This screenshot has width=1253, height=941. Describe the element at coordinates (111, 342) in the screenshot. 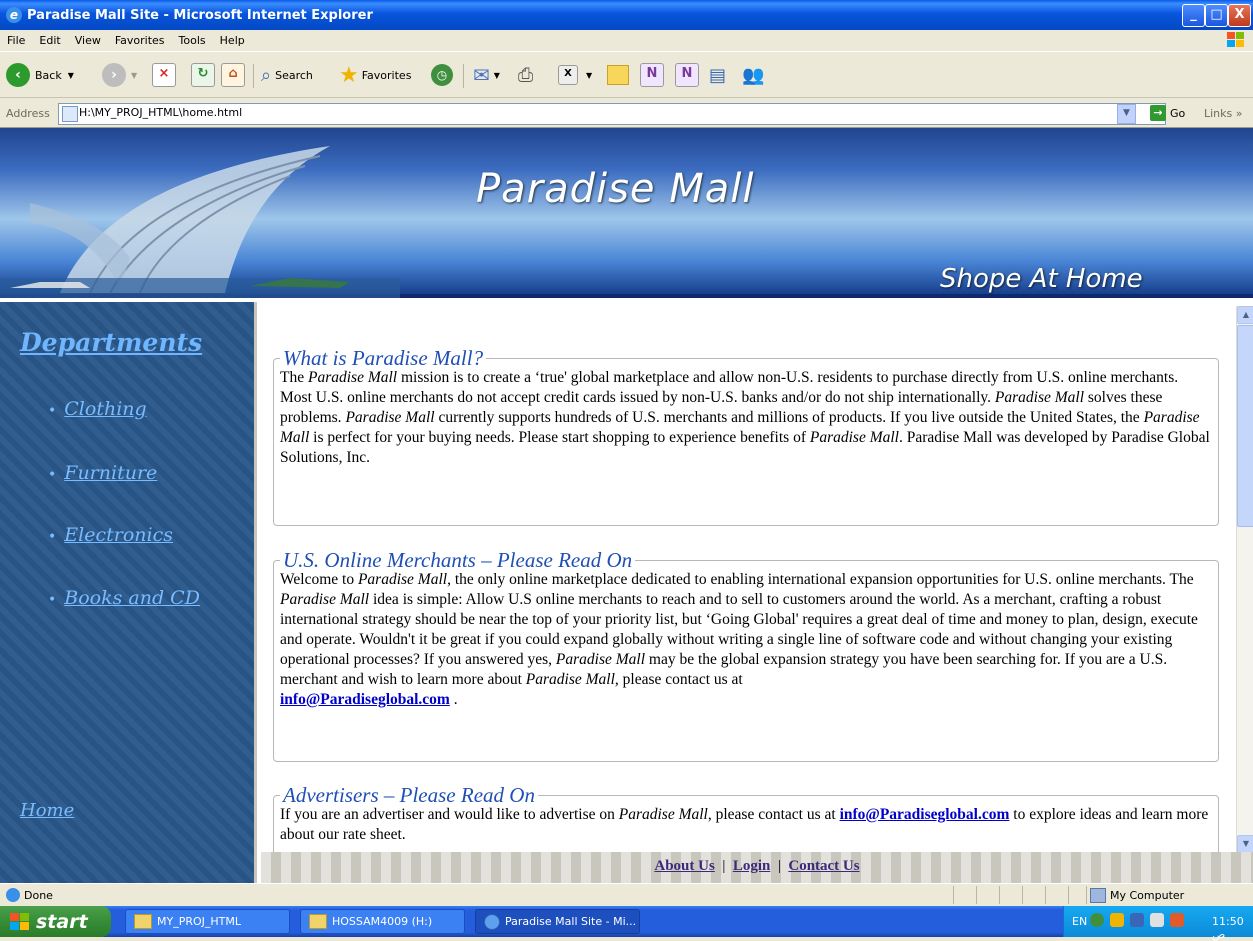

I see `departments-heading: Departments` at that location.